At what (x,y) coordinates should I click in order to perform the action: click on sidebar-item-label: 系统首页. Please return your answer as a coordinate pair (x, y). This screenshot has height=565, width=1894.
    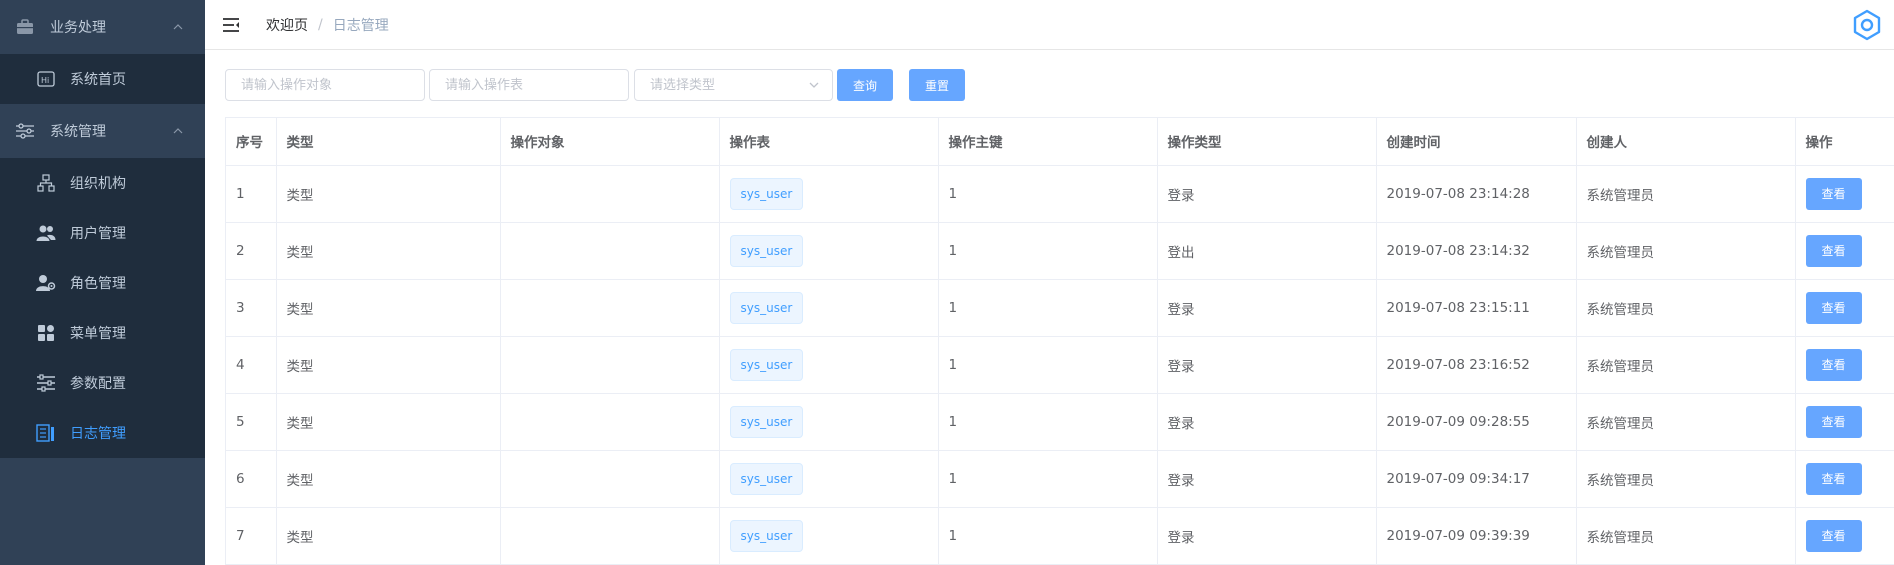
    Looking at the image, I should click on (98, 80).